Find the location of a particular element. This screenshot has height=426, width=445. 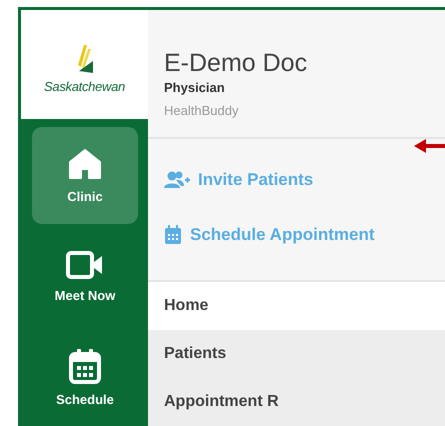

video-camera-icon is located at coordinates (85, 265).